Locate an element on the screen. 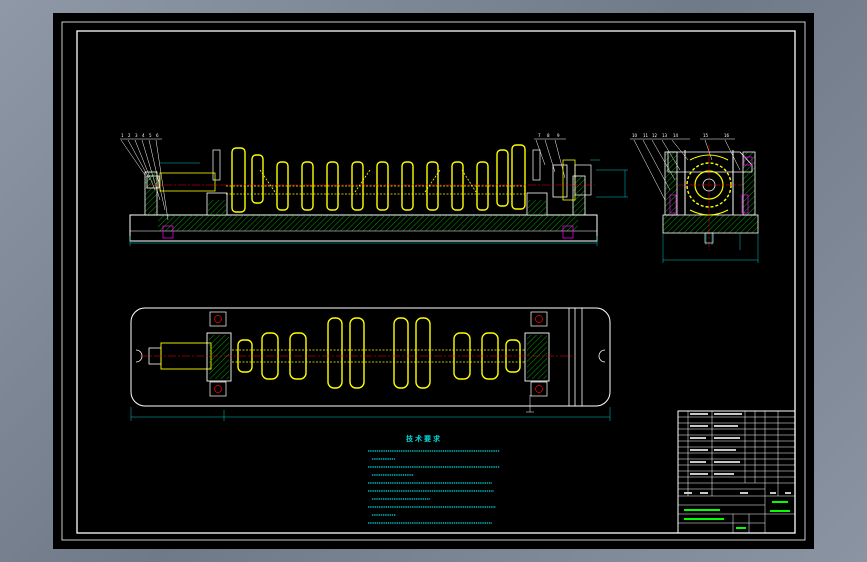  svg-text: 14 is located at coordinates (676, 135).